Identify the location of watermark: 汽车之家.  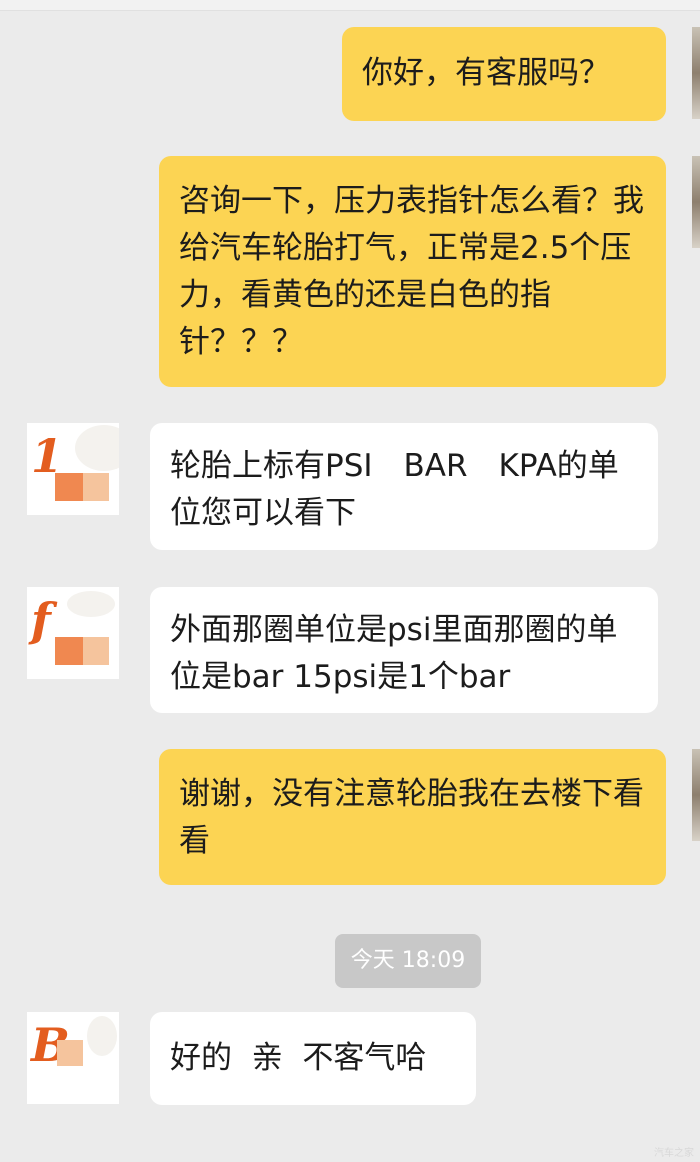
(674, 1153).